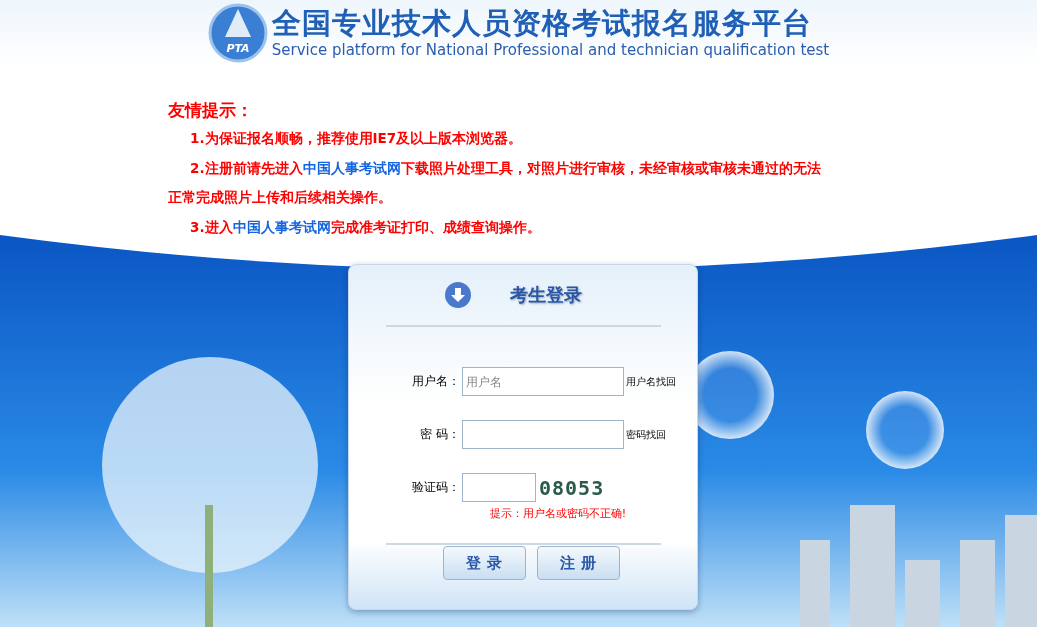 The width and height of the screenshot is (1037, 627). What do you see at coordinates (210, 110) in the screenshot?
I see `notice-heading: 友情提示：` at bounding box center [210, 110].